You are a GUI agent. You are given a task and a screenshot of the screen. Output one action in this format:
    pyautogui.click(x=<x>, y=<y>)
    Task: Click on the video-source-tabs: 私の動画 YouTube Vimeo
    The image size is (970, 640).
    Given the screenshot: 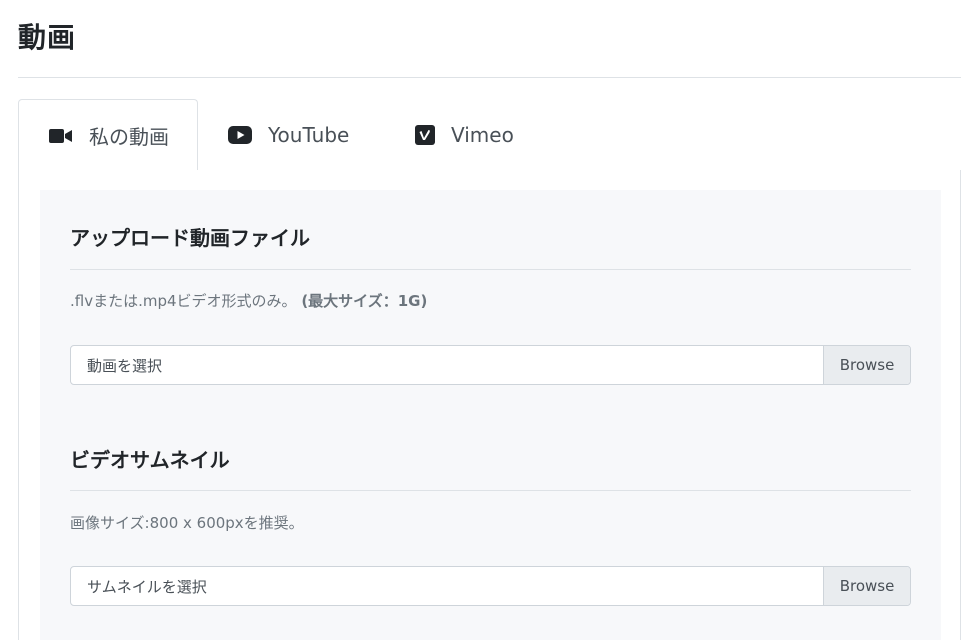 What is the action you would take?
    pyautogui.click(x=489, y=135)
    